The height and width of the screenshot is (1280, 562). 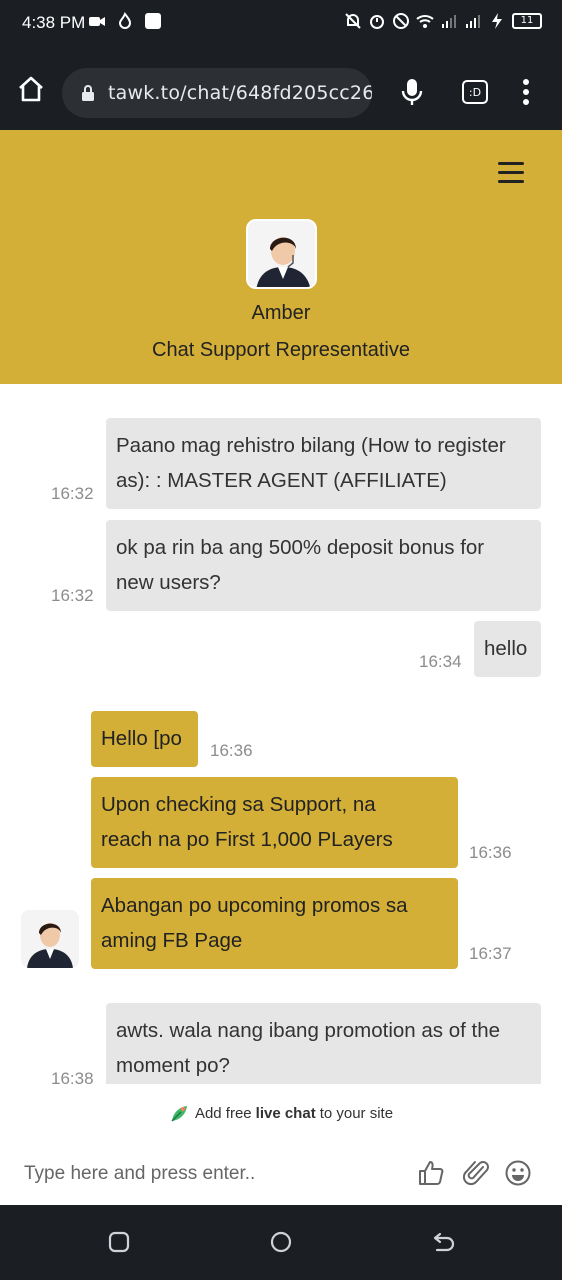 I want to click on status-left-icons, so click(x=125, y=21).